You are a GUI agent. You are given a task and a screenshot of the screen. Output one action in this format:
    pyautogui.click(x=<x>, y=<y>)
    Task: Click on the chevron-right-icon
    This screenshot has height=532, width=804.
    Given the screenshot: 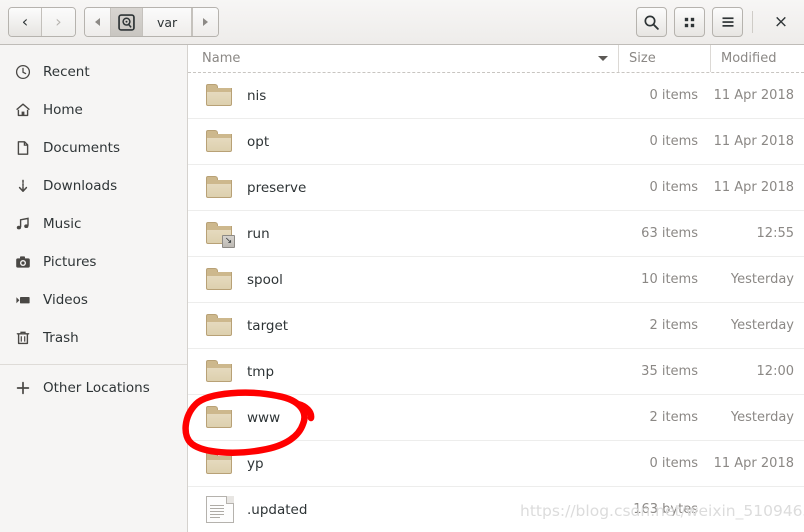 What is the action you would take?
    pyautogui.click(x=206, y=22)
    